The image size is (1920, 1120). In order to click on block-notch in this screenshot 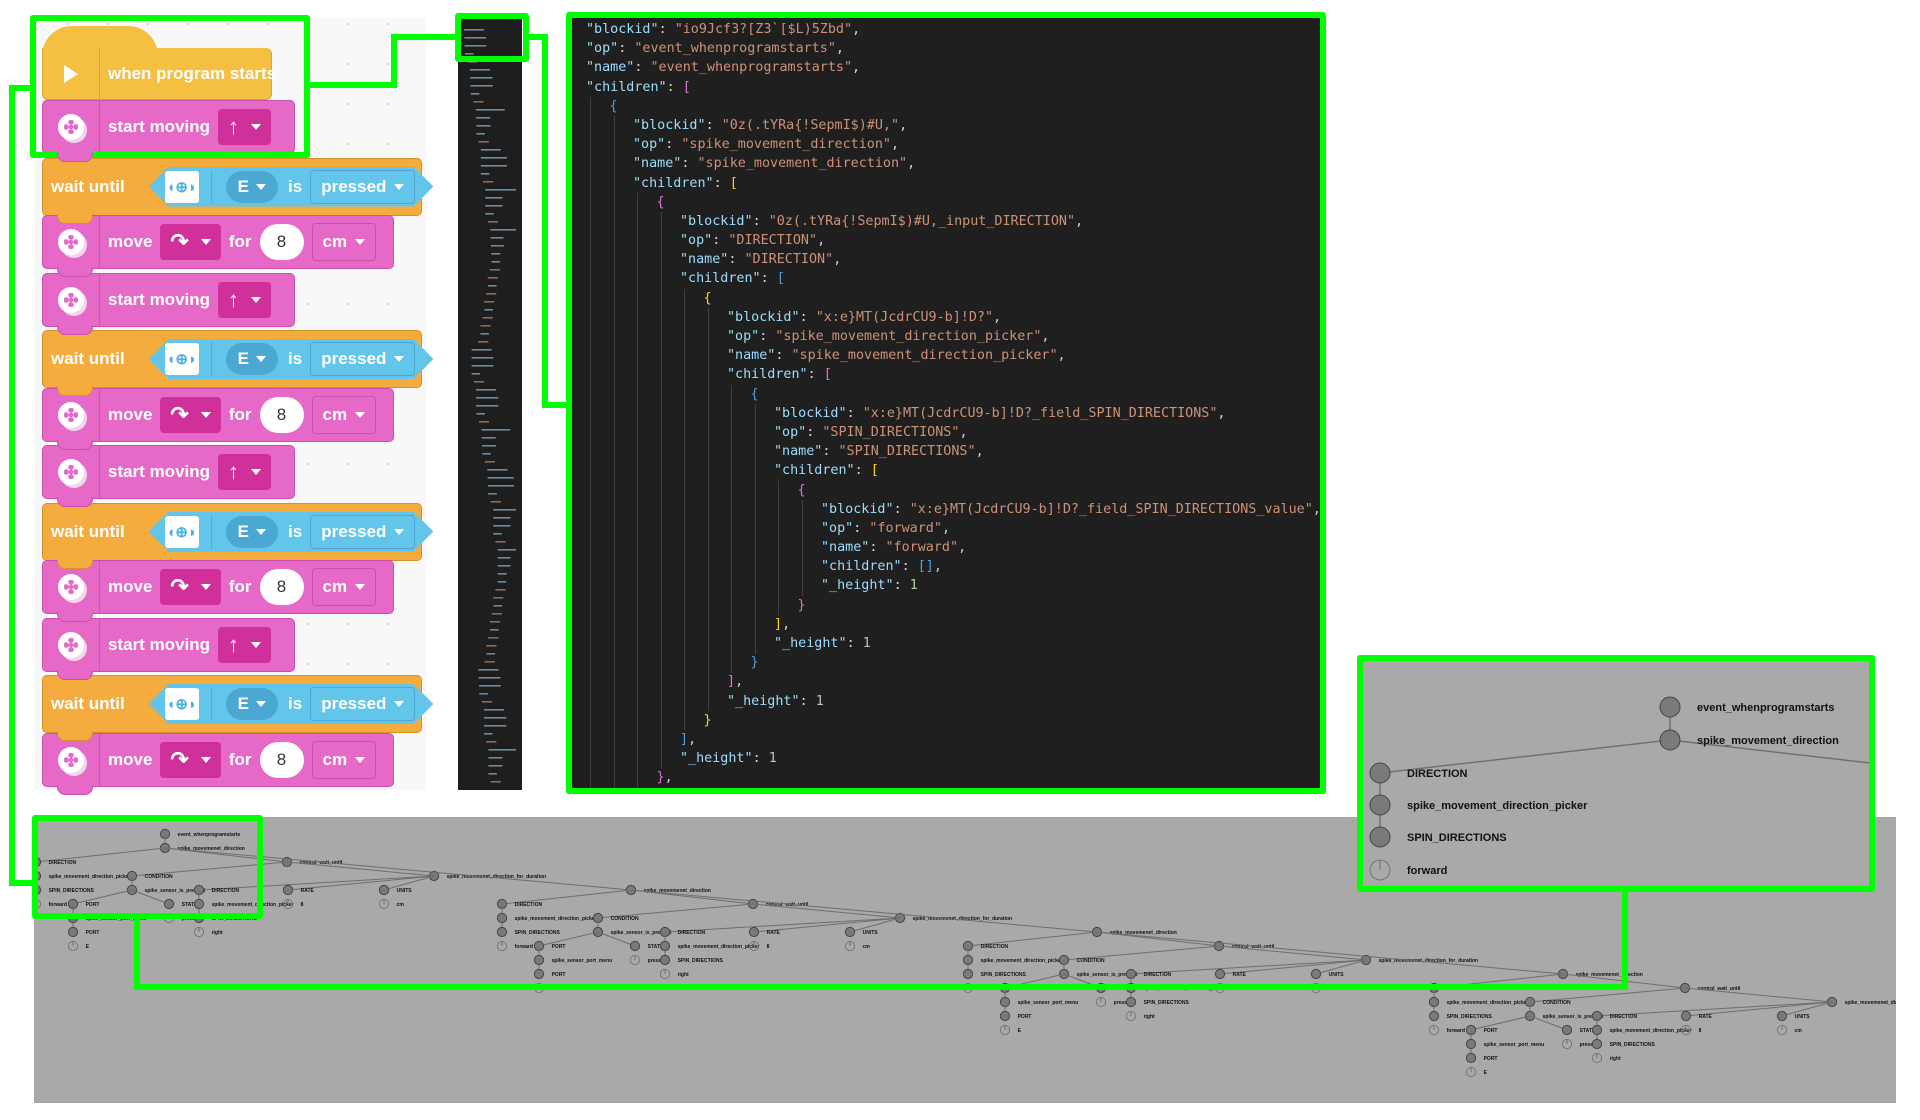, I will do `click(75, 736)`.